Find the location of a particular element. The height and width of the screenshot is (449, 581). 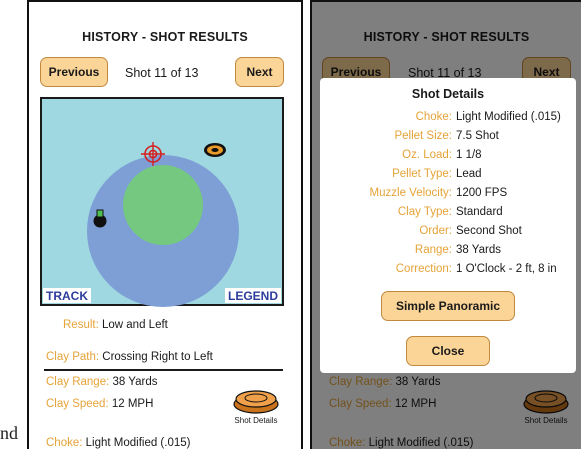

result-label: Result: is located at coordinates (81, 325).